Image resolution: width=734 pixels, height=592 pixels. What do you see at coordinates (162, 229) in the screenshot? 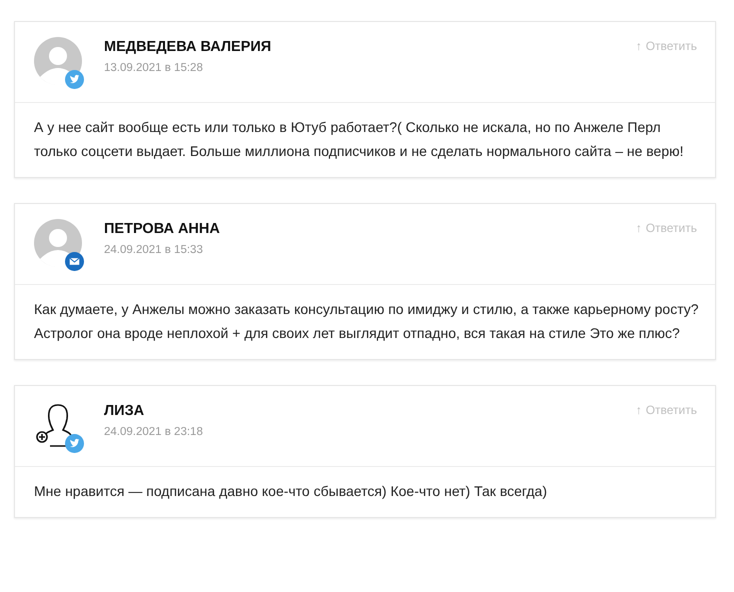
I see `author-name: ПЕТРОВА АННА` at bounding box center [162, 229].